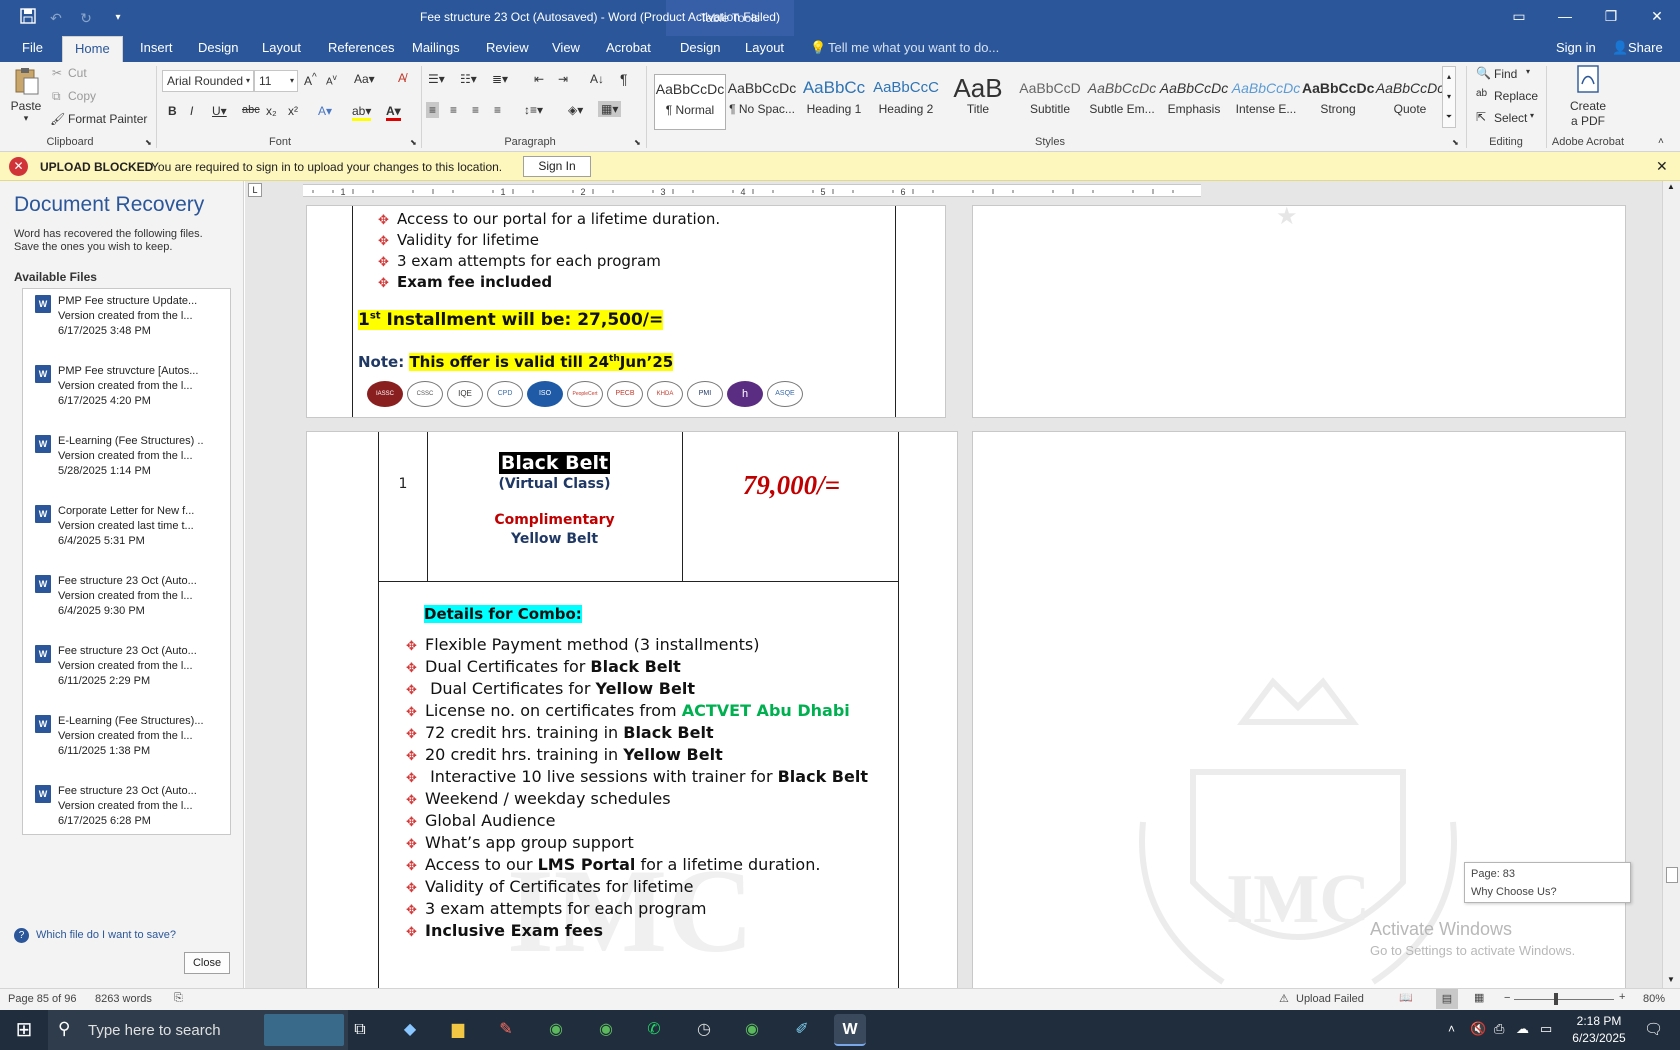  Describe the element at coordinates (1410, 102) in the screenshot. I see `style-quote: AaBbCcDc Quote` at that location.